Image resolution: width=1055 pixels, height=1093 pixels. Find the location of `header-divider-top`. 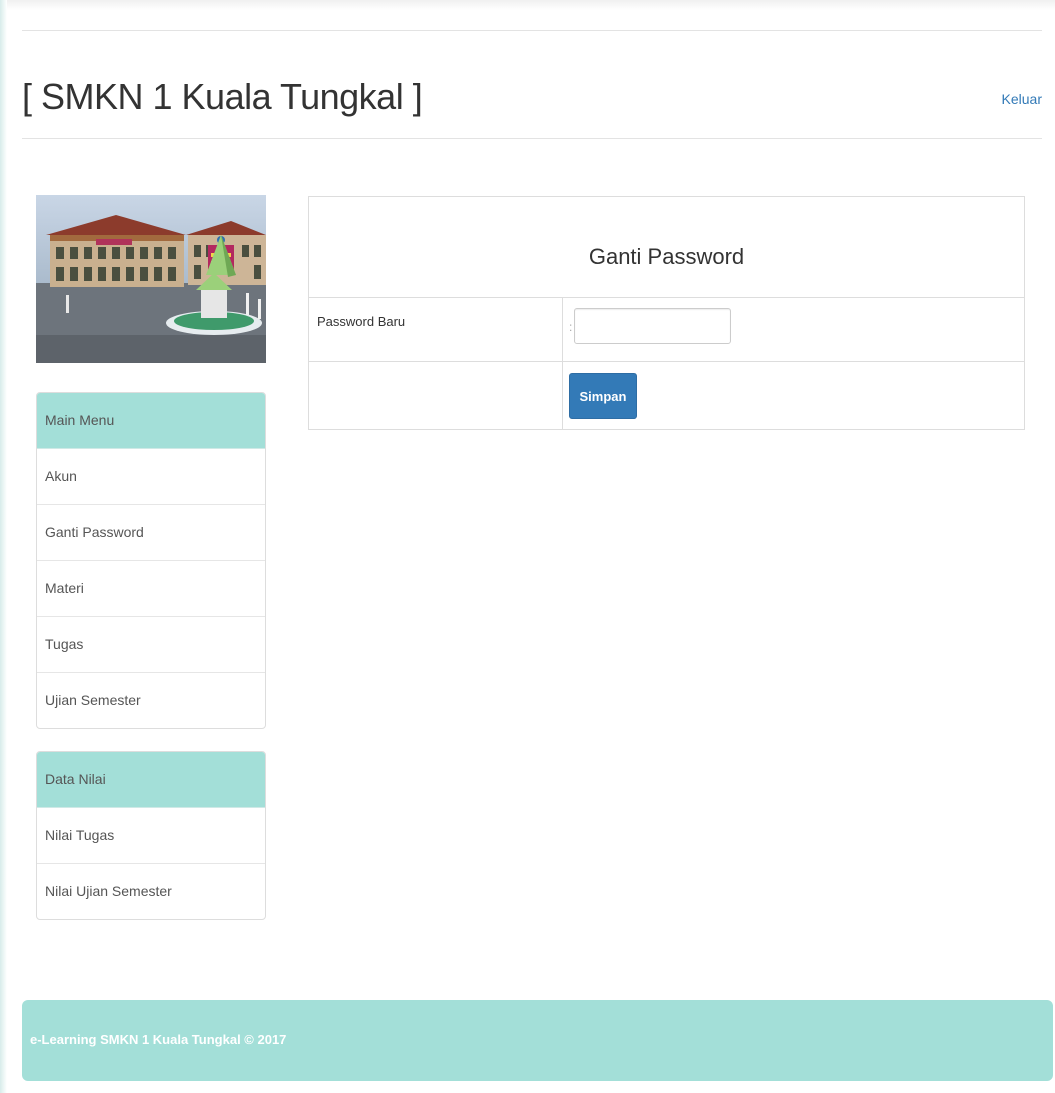

header-divider-top is located at coordinates (532, 30).